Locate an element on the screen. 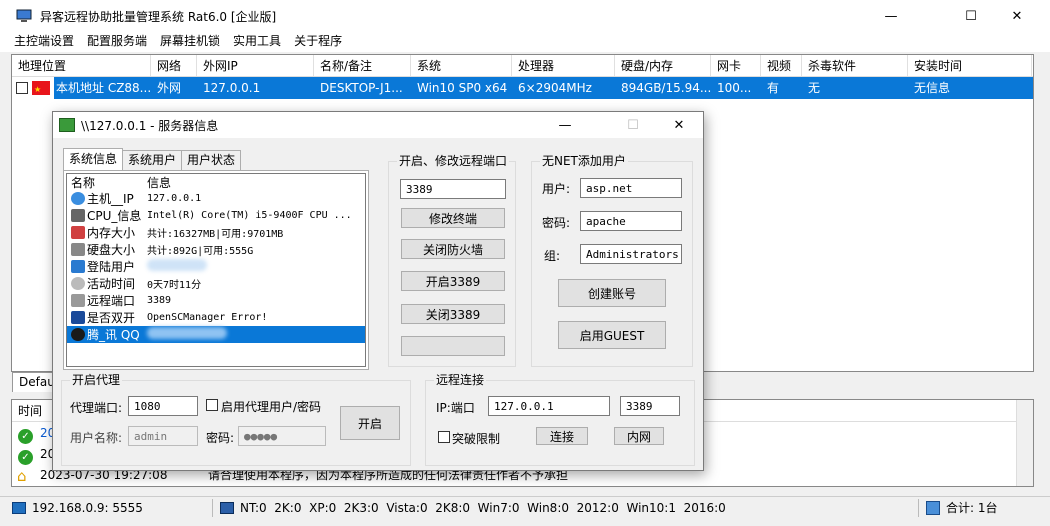 Image resolution: width=1050 pixels, height=526 pixels. enable-3389-button: 开启3389 is located at coordinates (453, 281).